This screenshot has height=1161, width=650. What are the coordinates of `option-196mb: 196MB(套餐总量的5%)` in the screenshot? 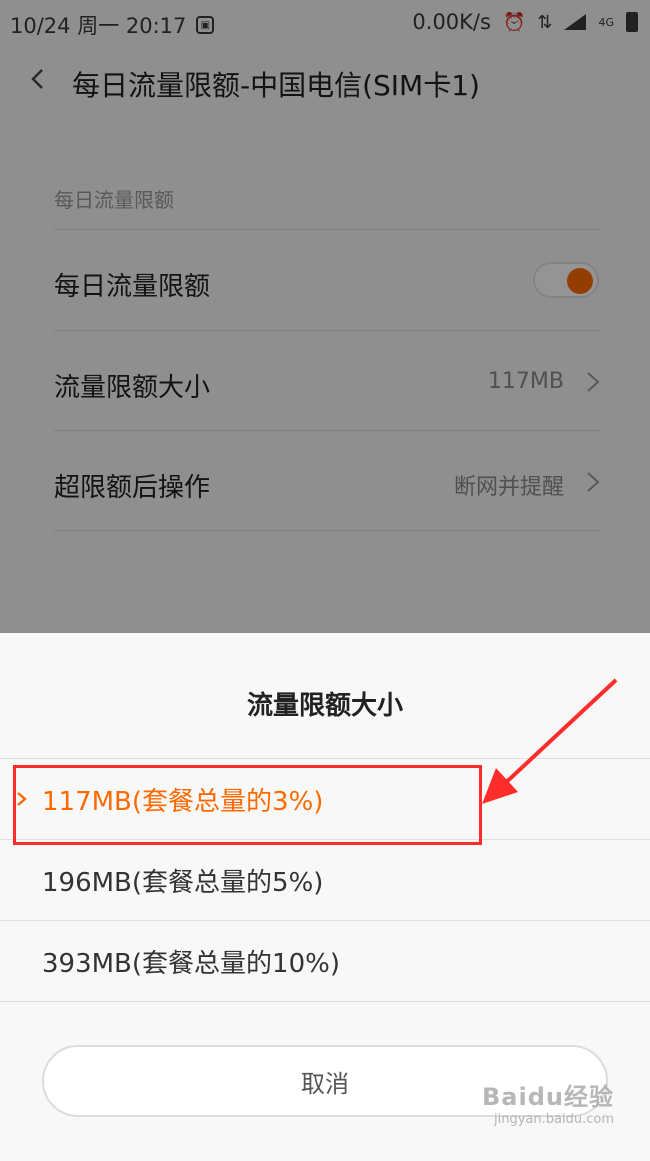 It's located at (325, 880).